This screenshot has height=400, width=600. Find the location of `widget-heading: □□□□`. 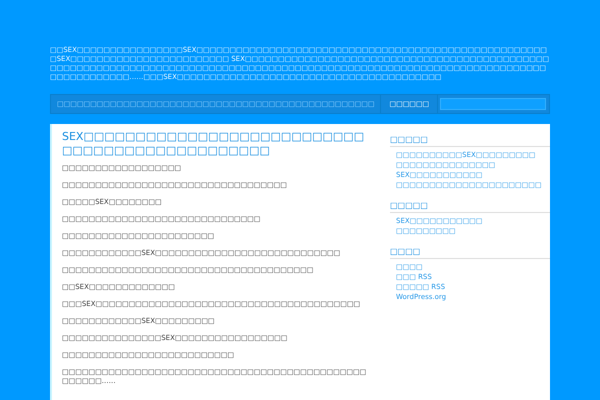

widget-heading: □□□□ is located at coordinates (470, 252).